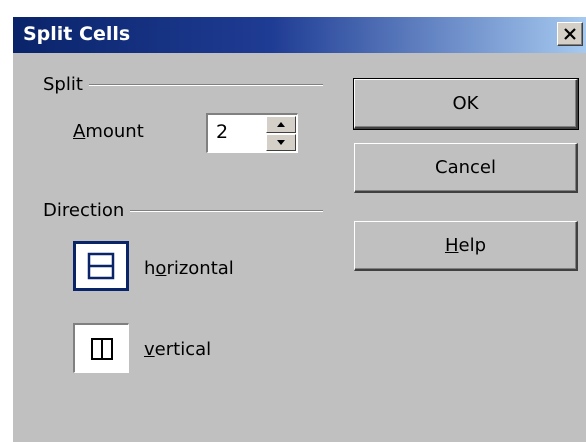 The width and height of the screenshot is (586, 442). I want to click on horizontal-label: horizontal, so click(189, 268).